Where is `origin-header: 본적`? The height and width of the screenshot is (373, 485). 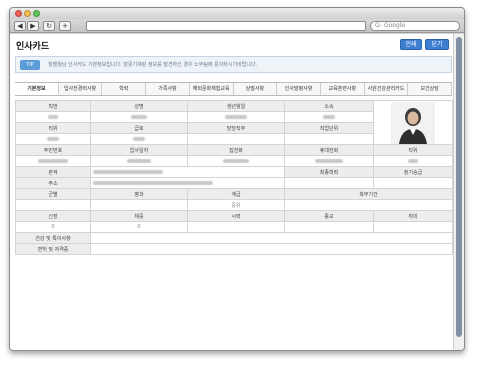 origin-header: 본적 is located at coordinates (53, 172).